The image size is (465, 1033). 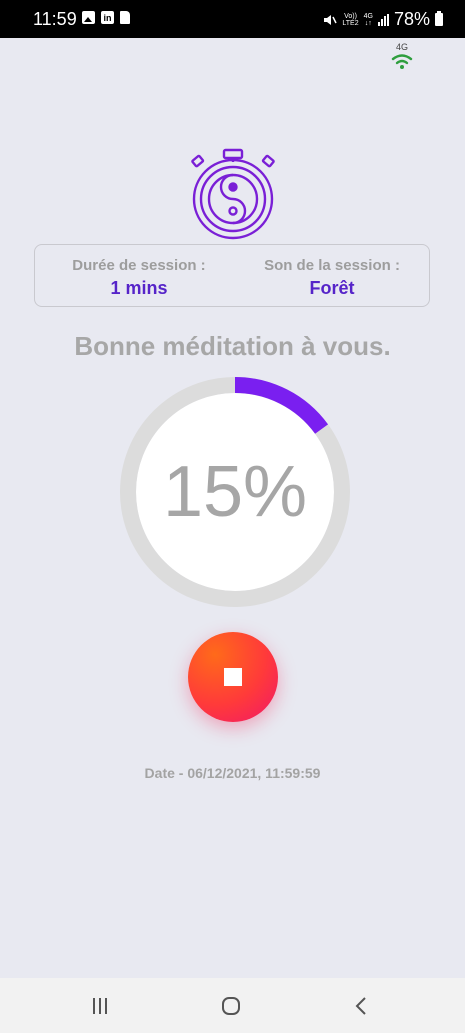 I want to click on status-indicators: Vo)) LTE2 4G ↓↑ 78%, so click(x=383, y=19).